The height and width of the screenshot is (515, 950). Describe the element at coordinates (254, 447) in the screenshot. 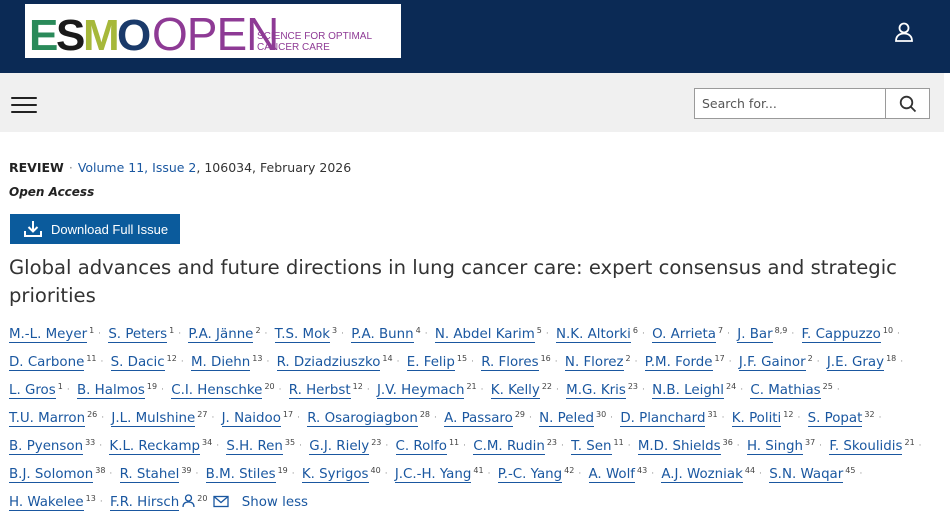

I see `author-name-link: S.H. Ren` at that location.